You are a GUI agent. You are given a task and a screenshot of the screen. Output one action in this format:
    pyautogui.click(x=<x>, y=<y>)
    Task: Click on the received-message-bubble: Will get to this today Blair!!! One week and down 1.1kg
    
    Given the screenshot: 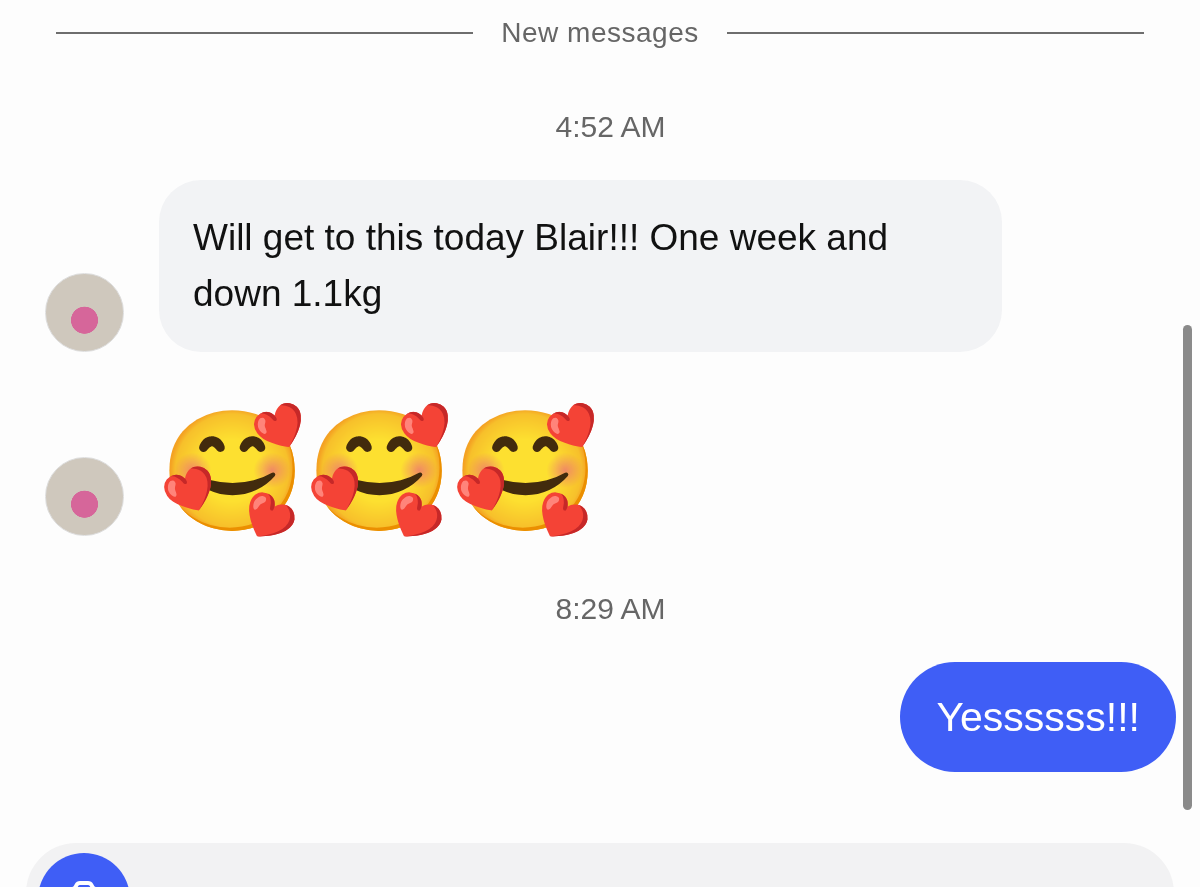 What is the action you would take?
    pyautogui.click(x=580, y=266)
    